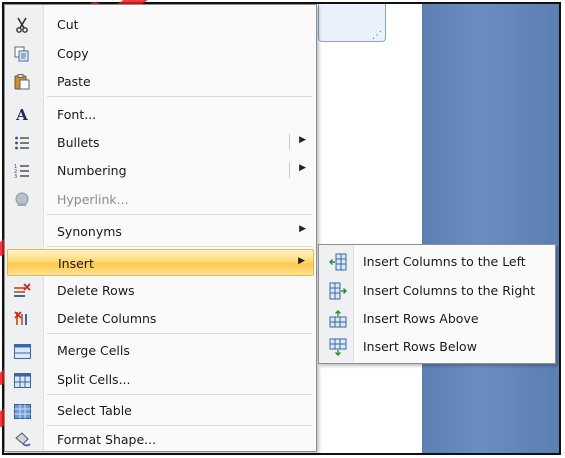  Describe the element at coordinates (92, 170) in the screenshot. I see `menu-item-label: Numbering` at that location.